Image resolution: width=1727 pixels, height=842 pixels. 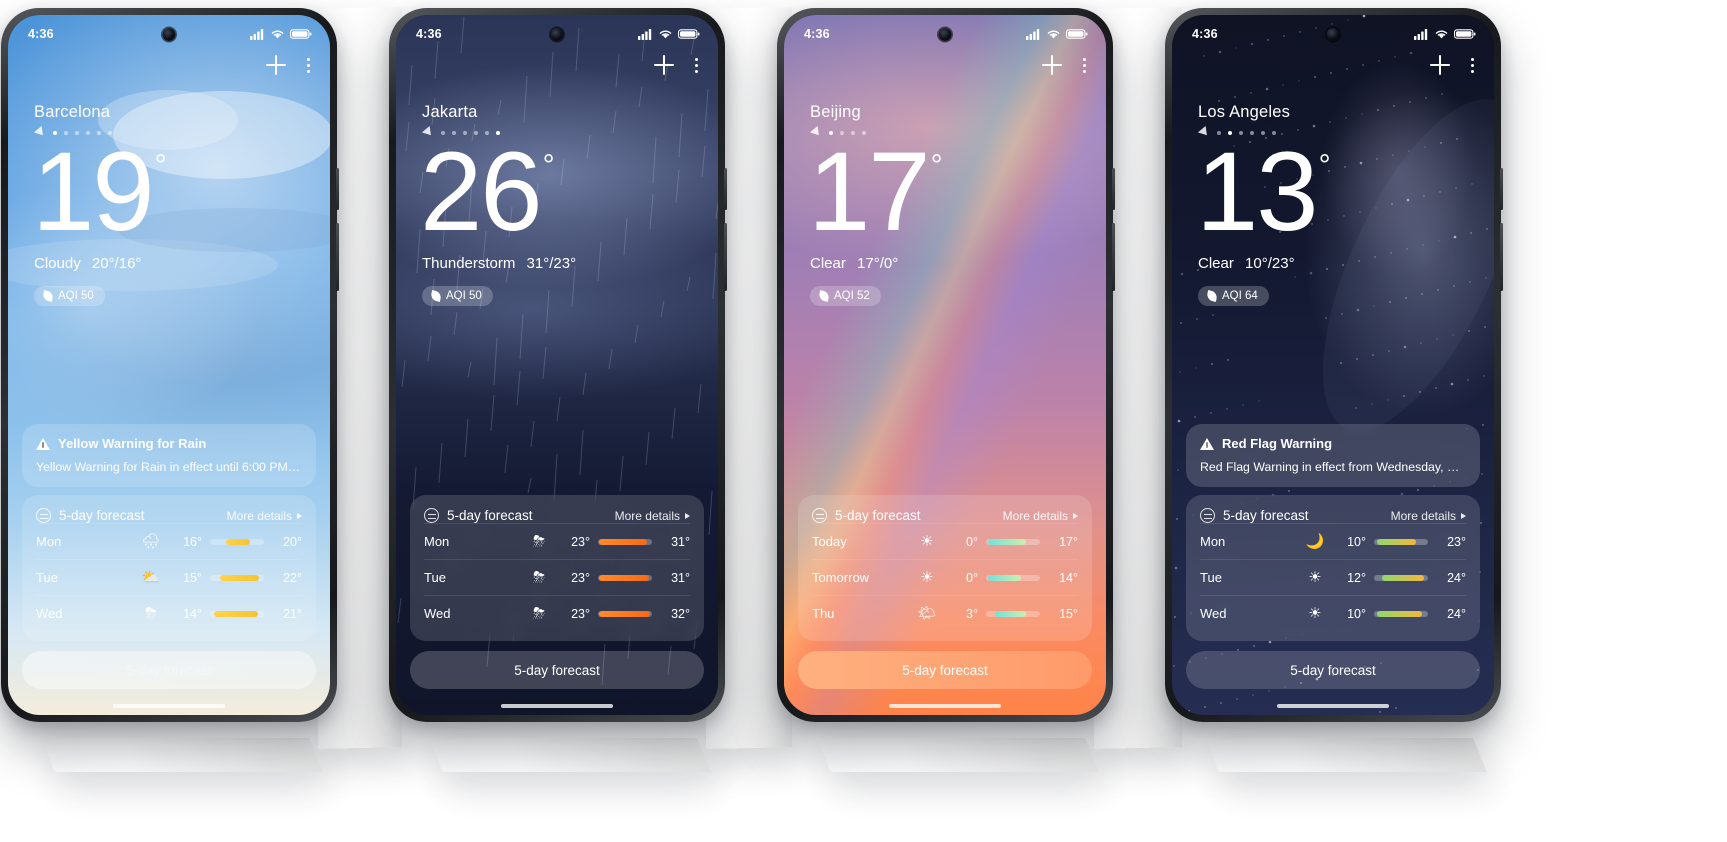 I want to click on forecast-row: Wed ⛈ 23° 32°, so click(x=557, y=613).